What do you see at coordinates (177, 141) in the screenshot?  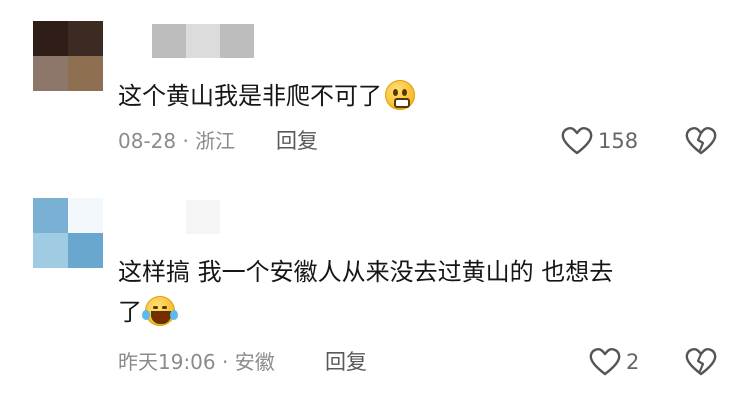 I see `comment-meta: 08-28 · 浙江` at bounding box center [177, 141].